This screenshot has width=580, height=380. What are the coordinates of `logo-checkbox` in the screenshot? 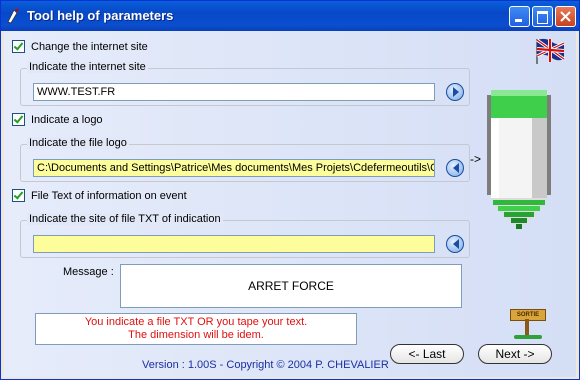 It's located at (18, 119).